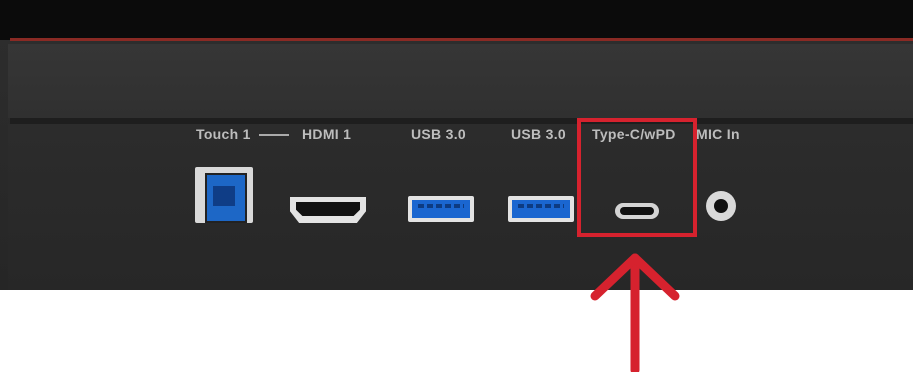 The height and width of the screenshot is (373, 913). I want to click on usb-label-2: USB 3.0, so click(539, 134).